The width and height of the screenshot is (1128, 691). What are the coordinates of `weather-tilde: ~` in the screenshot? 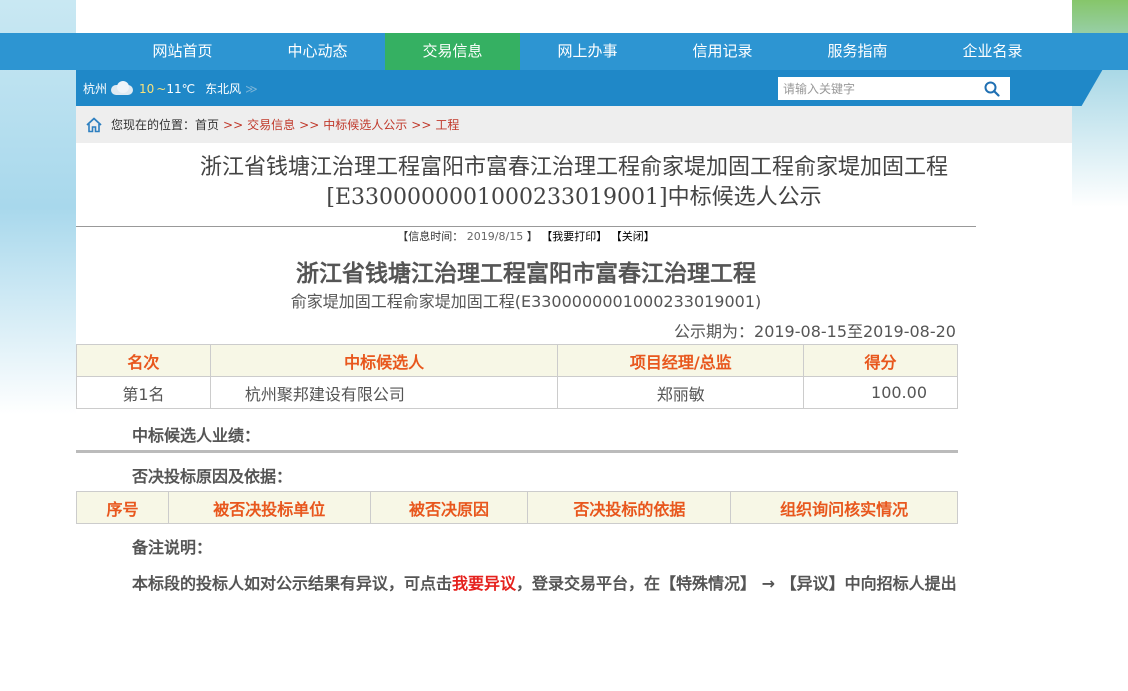 It's located at (161, 88).